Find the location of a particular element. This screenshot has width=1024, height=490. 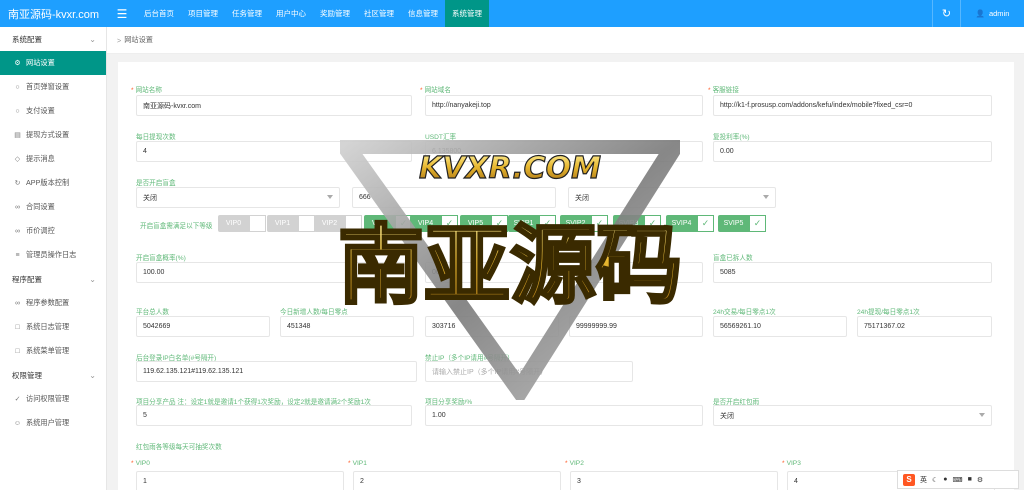

doc-icon: □ is located at coordinates (17, 351).